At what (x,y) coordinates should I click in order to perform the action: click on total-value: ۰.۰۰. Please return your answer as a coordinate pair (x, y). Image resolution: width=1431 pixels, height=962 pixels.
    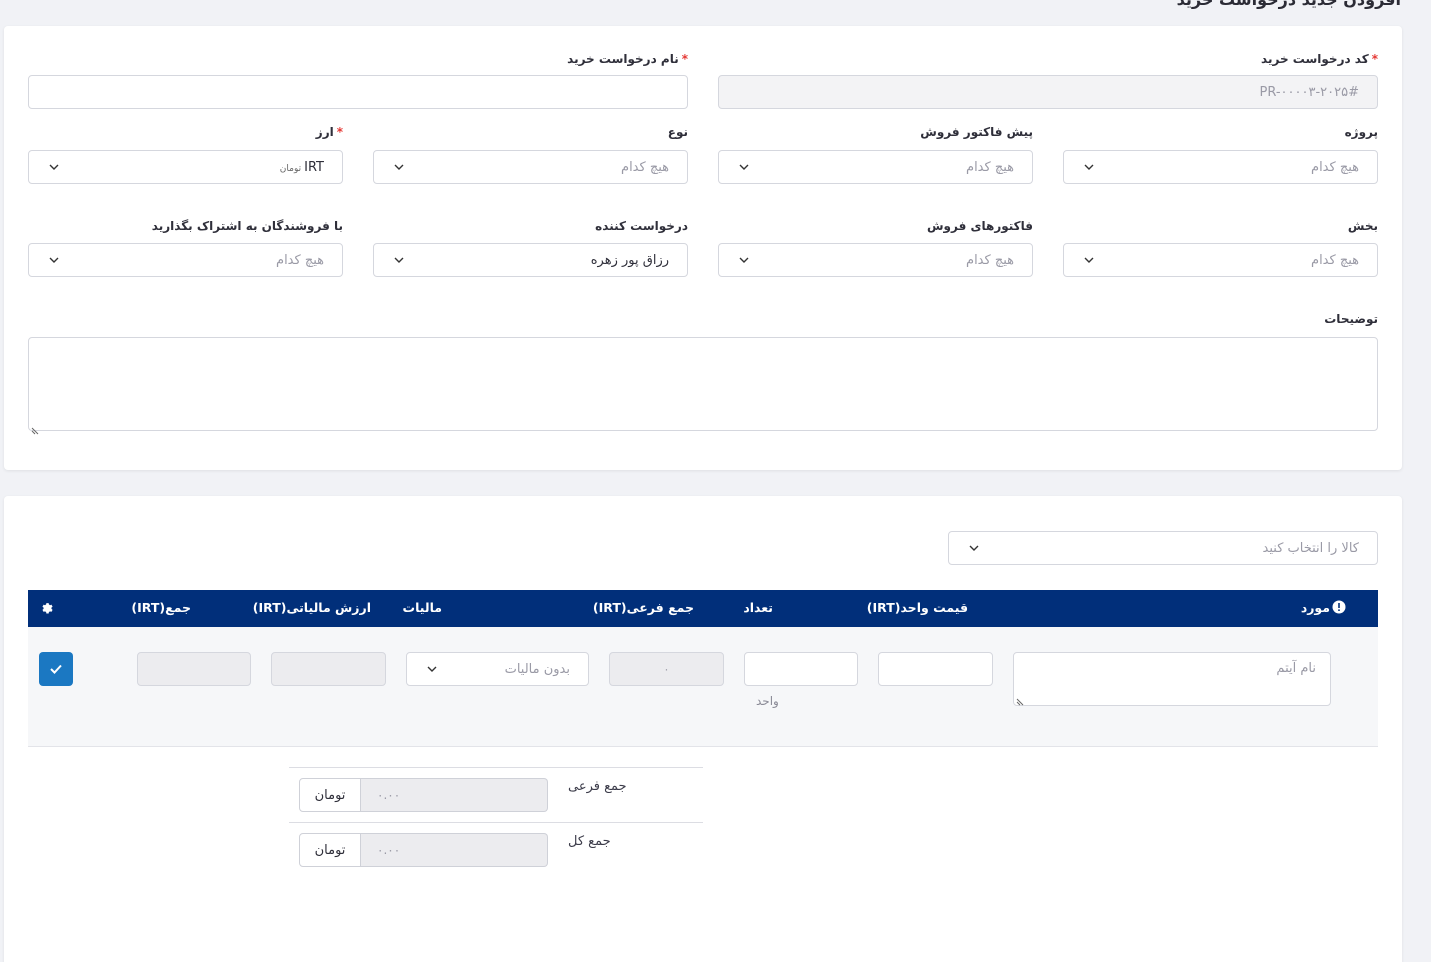
    Looking at the image, I should click on (454, 850).